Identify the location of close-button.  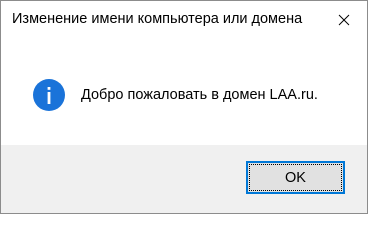
(344, 20).